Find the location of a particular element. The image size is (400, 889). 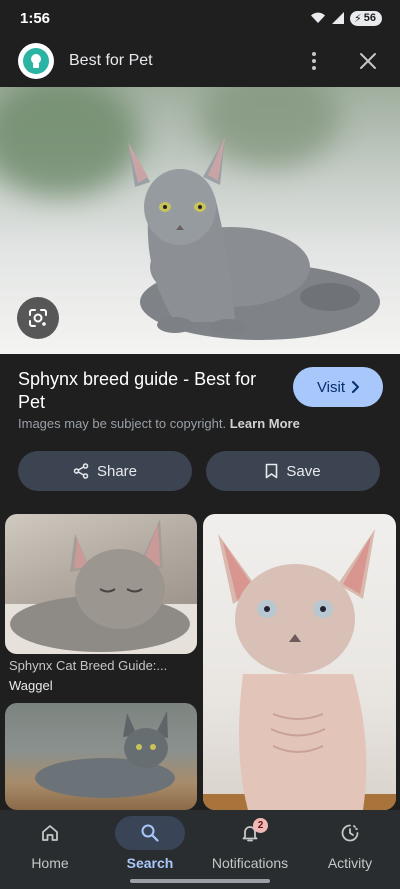

bottom-navigation: Home Search 2 Notifications Activity is located at coordinates (200, 849).